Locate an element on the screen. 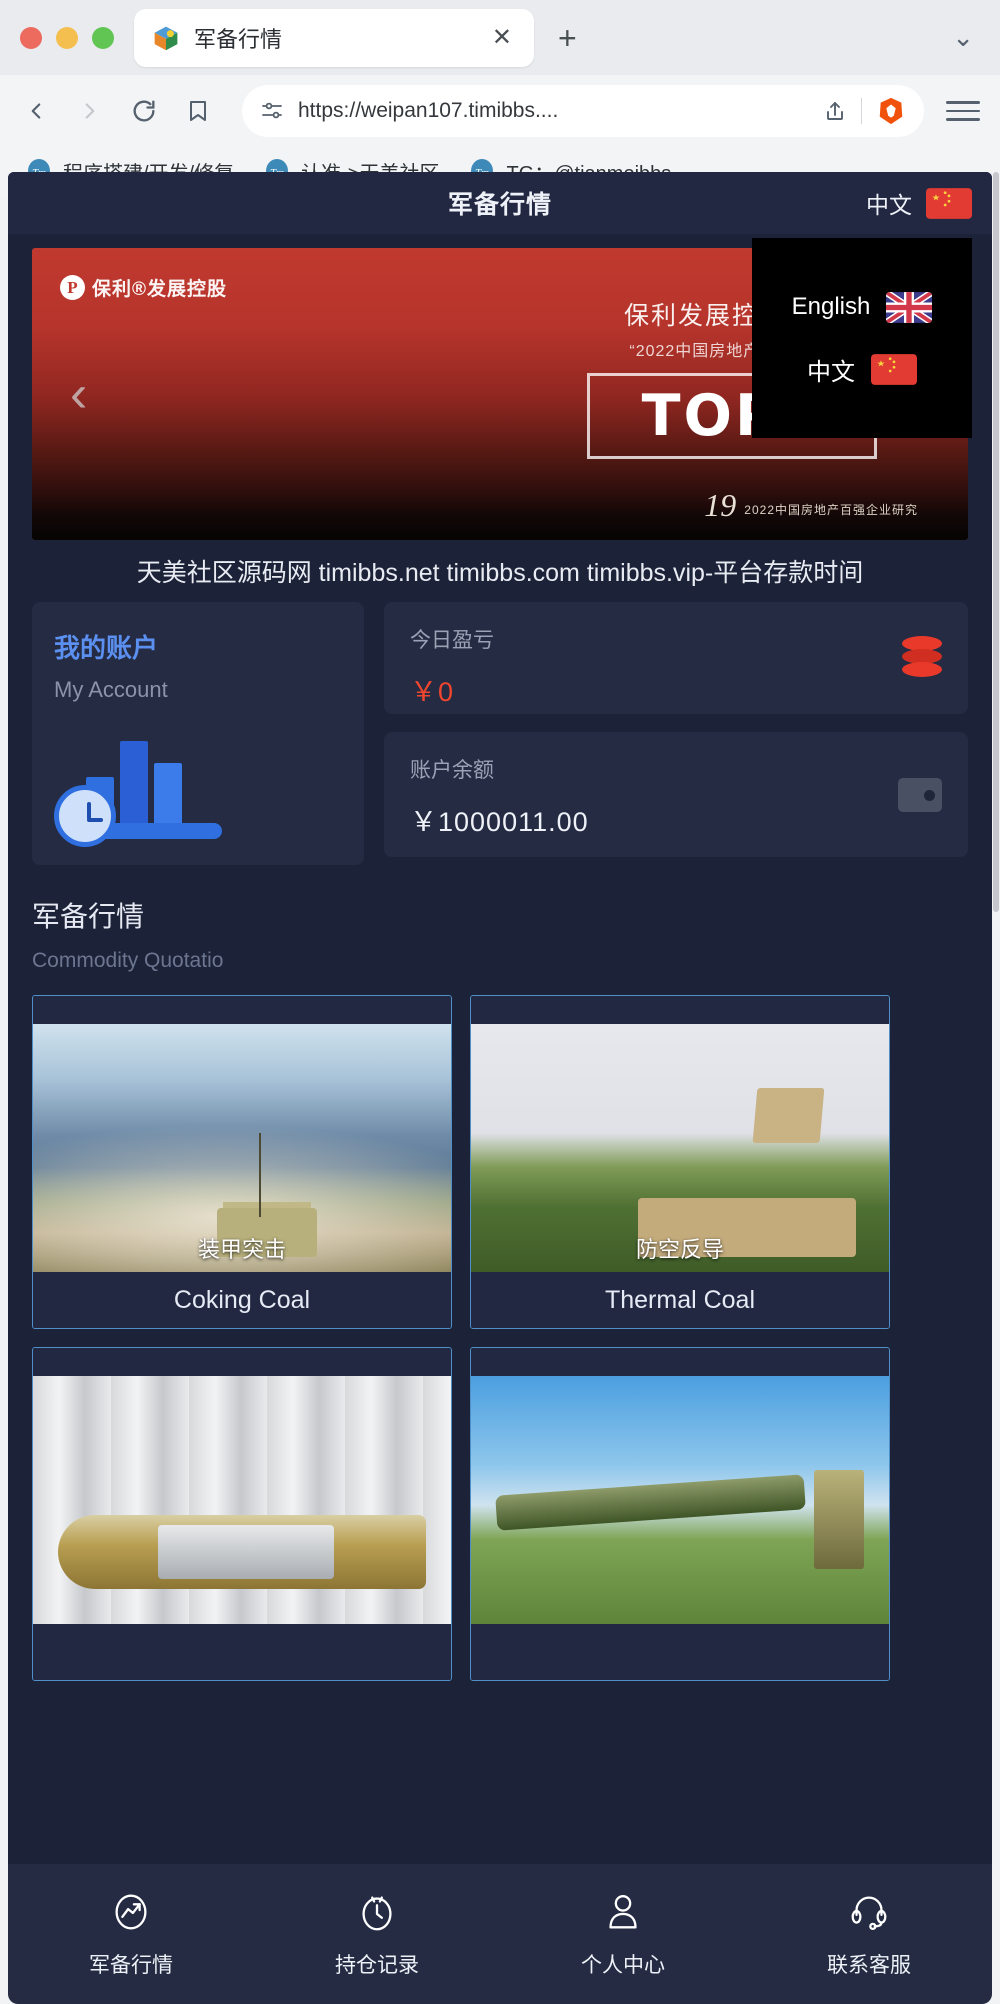 The height and width of the screenshot is (2004, 1000). browser-tab: 军备行情 ✕ is located at coordinates (334, 37).